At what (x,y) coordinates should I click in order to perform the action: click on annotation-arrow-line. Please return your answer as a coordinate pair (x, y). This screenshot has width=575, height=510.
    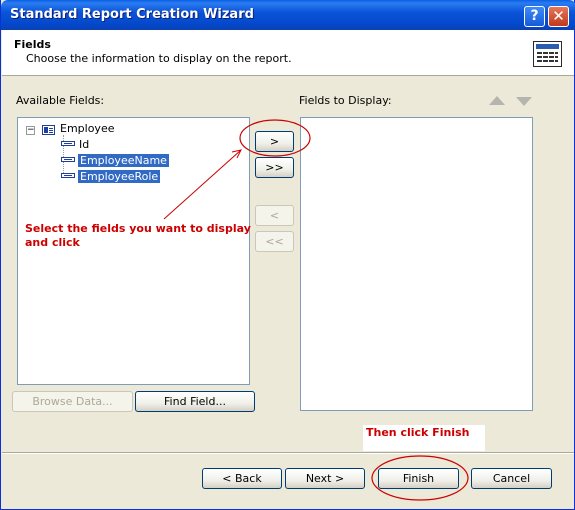
    Looking at the image, I should click on (202, 184).